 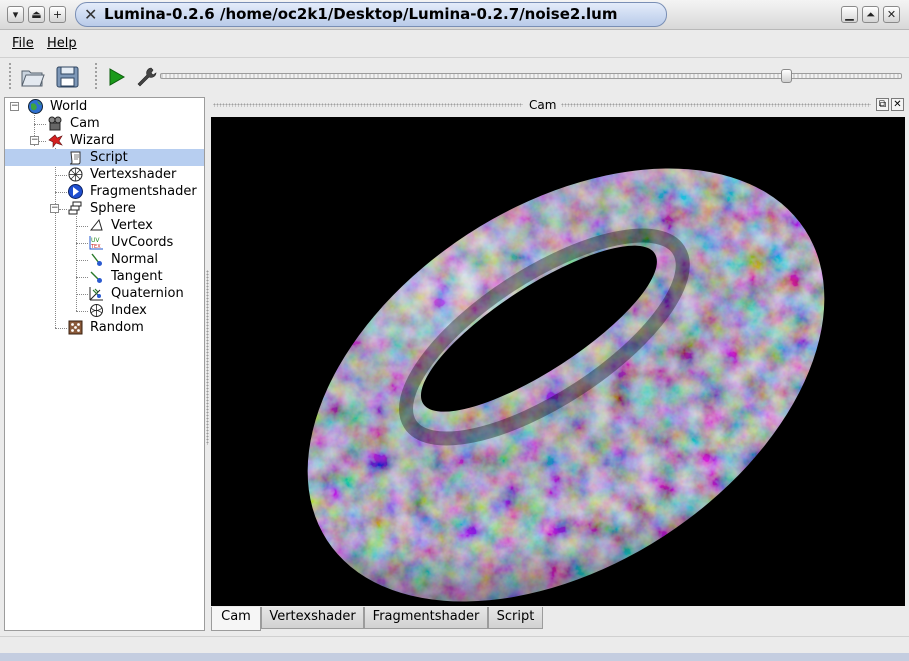 What do you see at coordinates (95, 240) in the screenshot?
I see `svg-text: UV` at bounding box center [95, 240].